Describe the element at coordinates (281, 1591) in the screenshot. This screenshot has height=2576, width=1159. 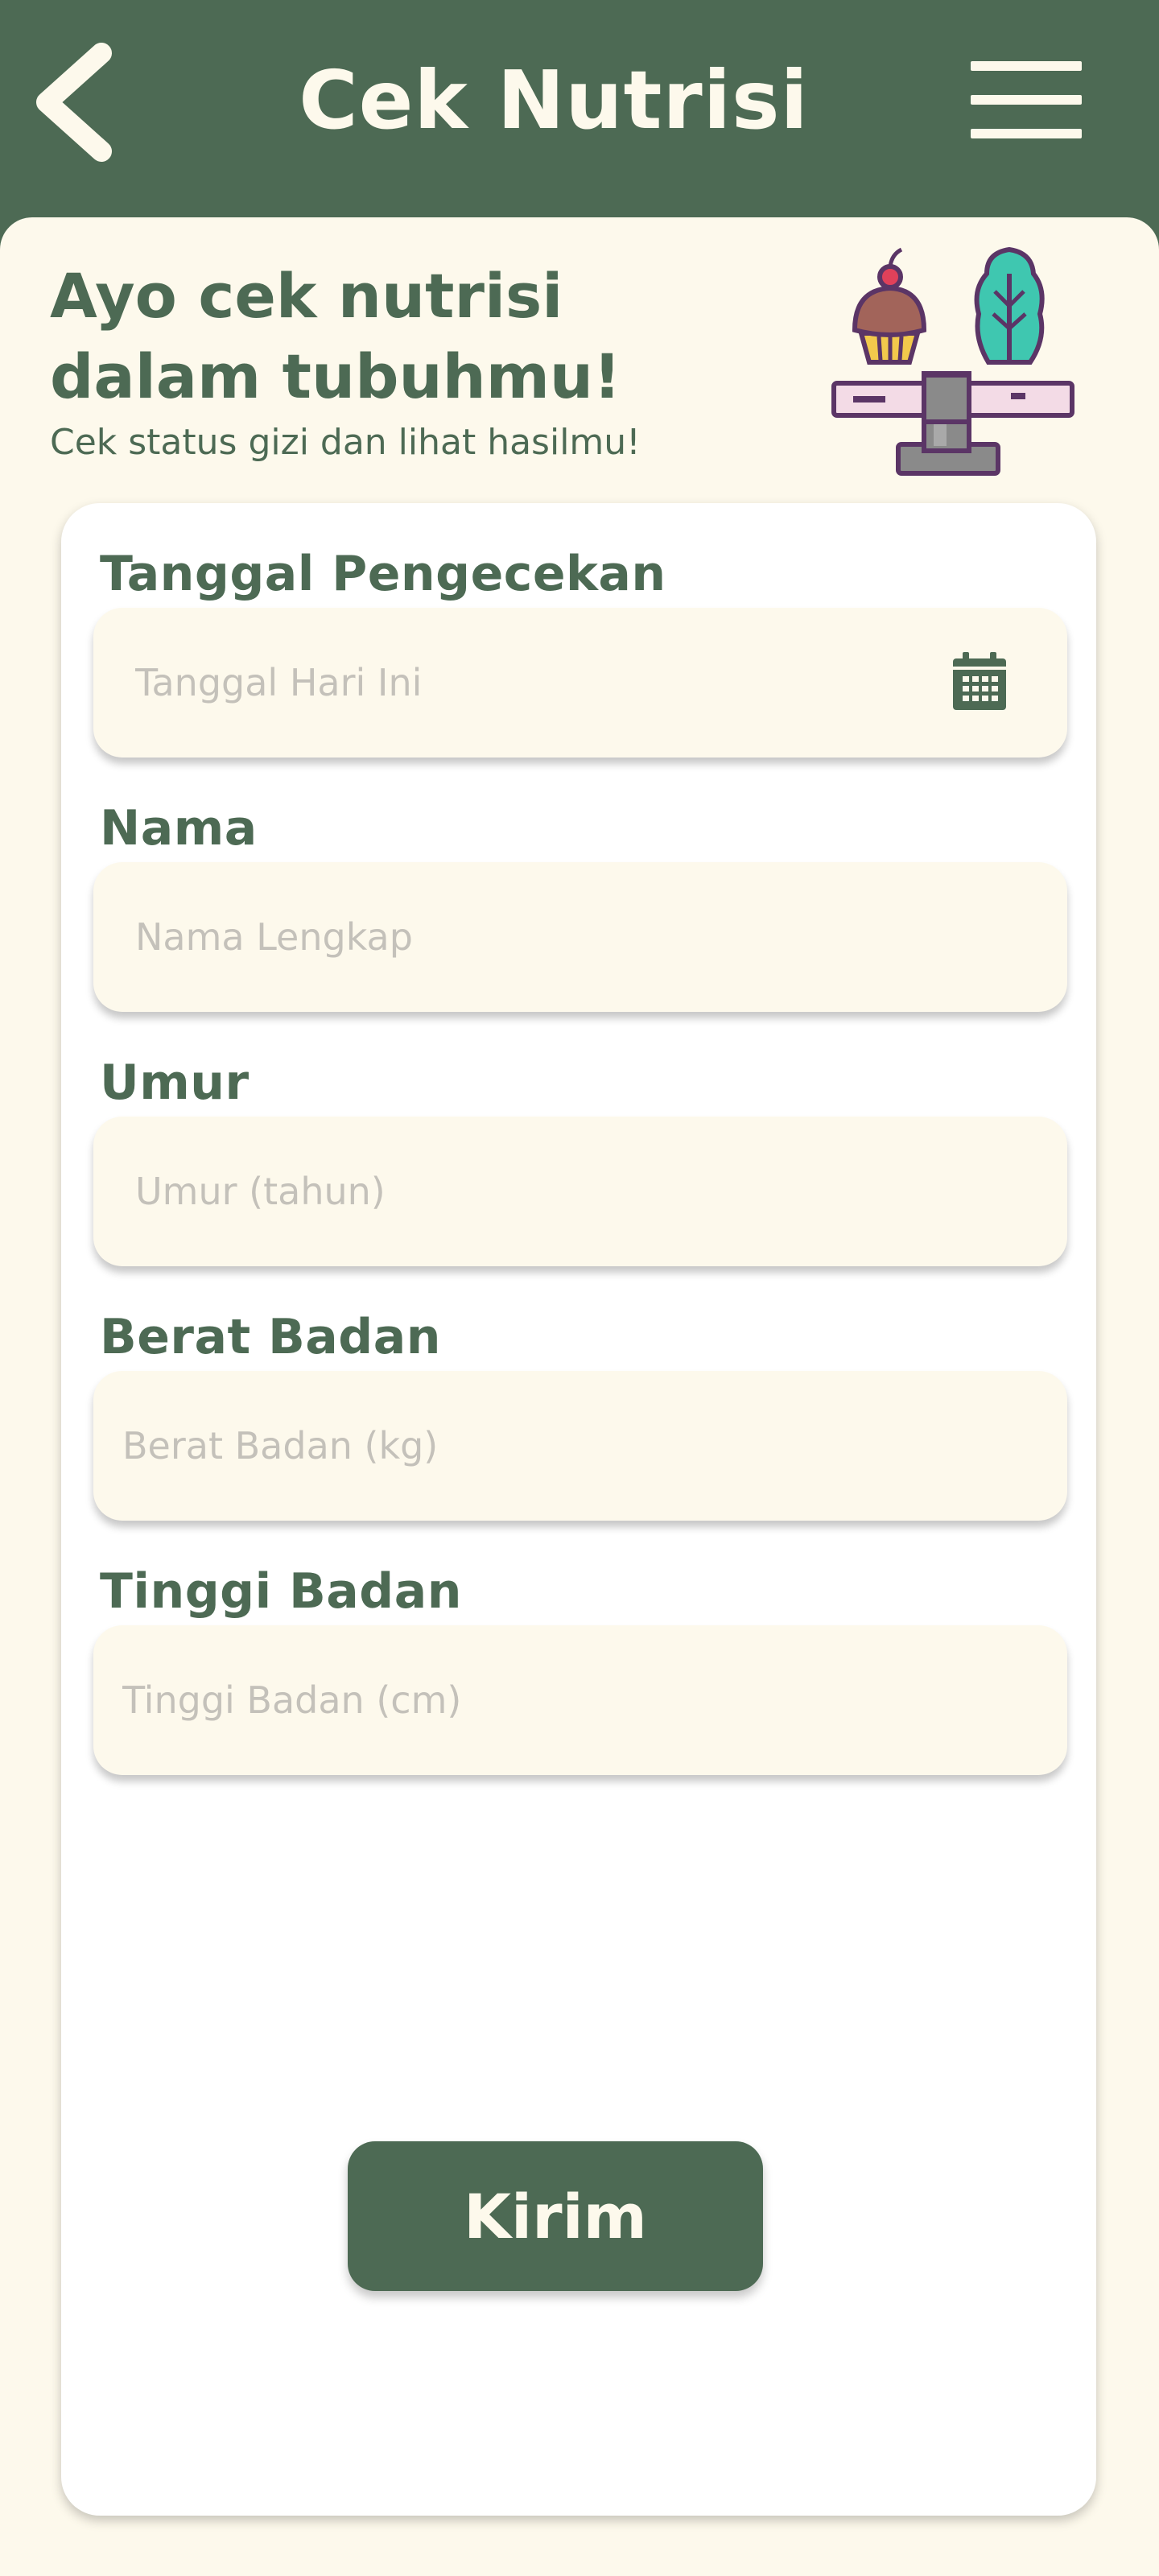
I see `height-label: Tinggi Badan` at that location.